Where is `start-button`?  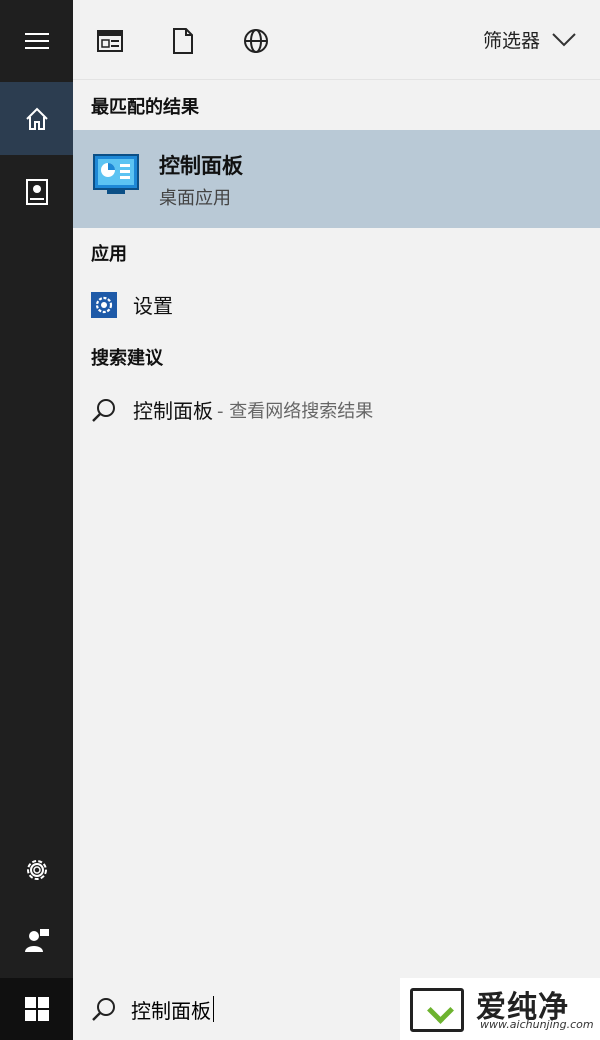 start-button is located at coordinates (36, 1009).